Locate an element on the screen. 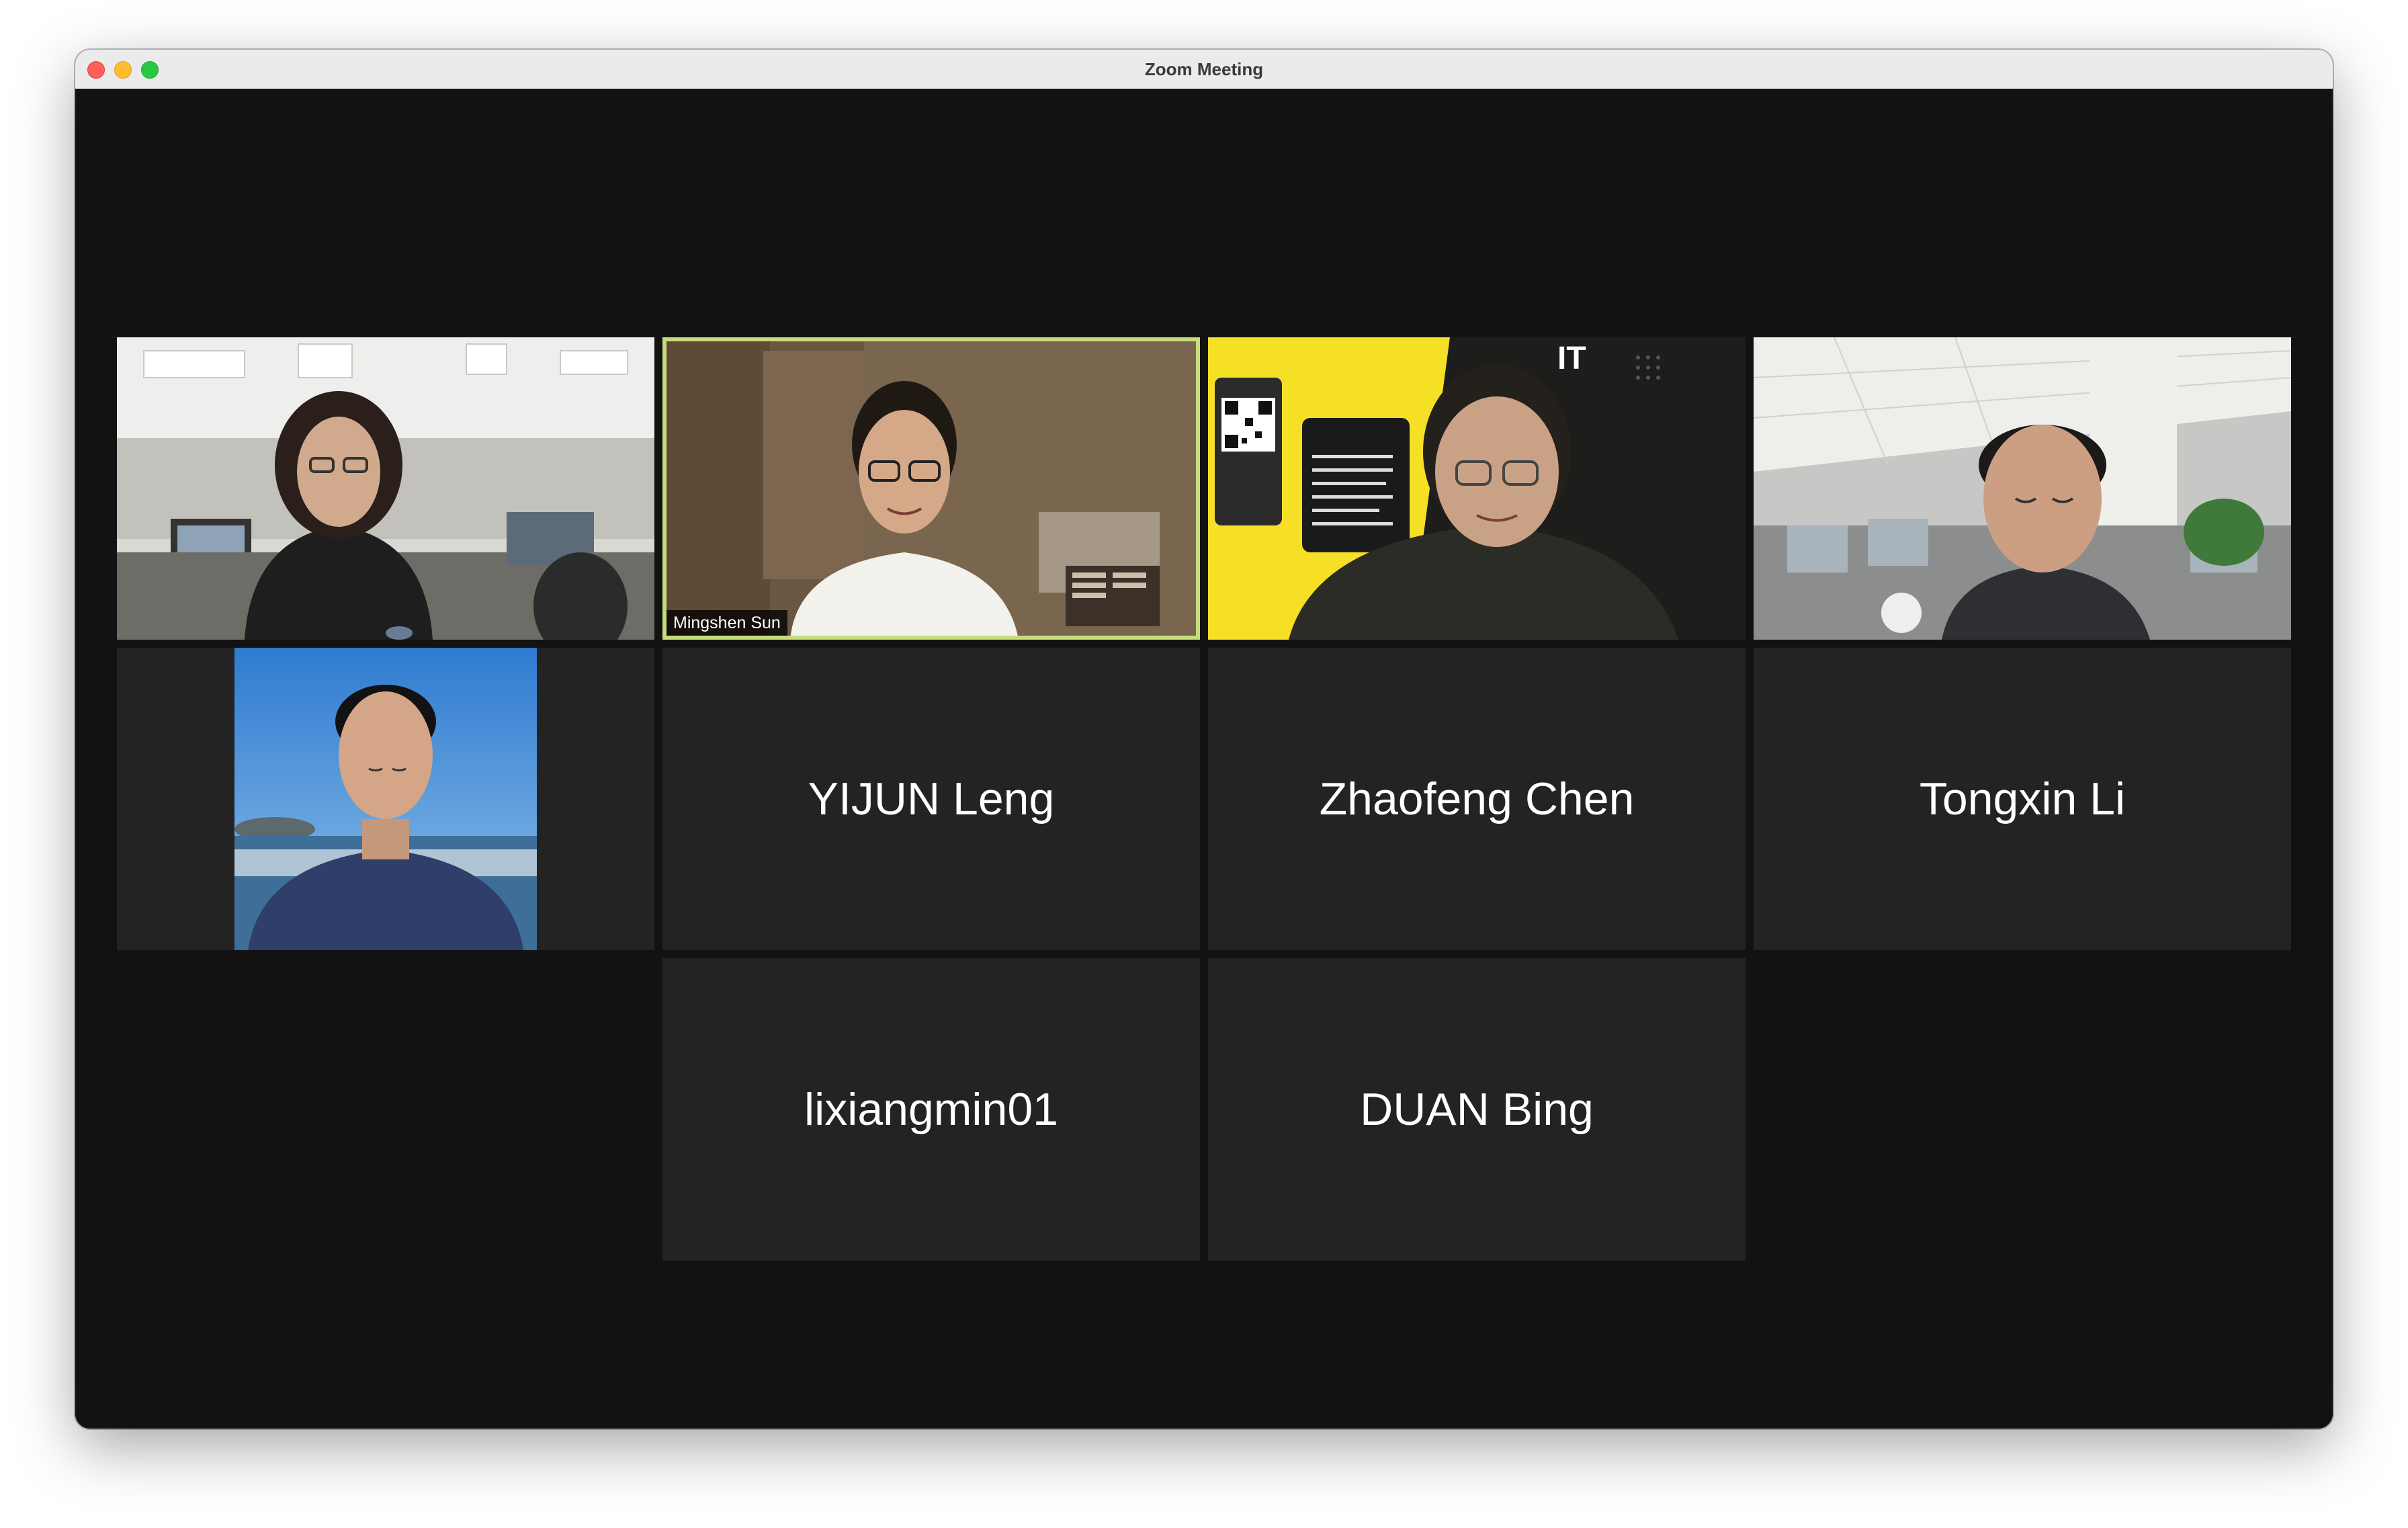 The width and height of the screenshot is (2408, 1528). participant-tile-no-video: lixiangmin01 is located at coordinates (931, 1109).